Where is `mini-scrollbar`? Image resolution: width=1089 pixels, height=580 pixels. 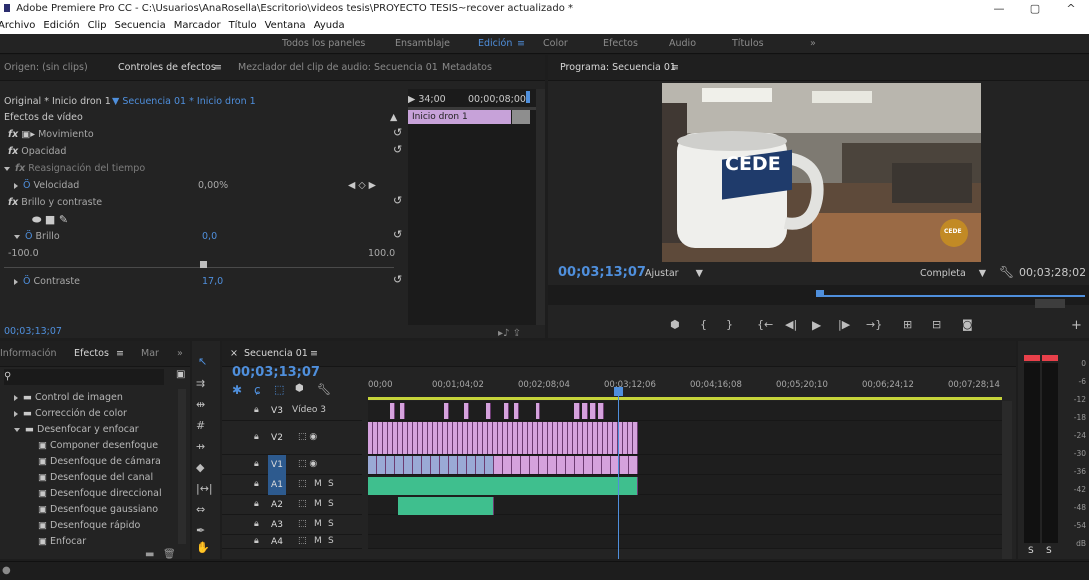 mini-scrollbar is located at coordinates (540, 207).